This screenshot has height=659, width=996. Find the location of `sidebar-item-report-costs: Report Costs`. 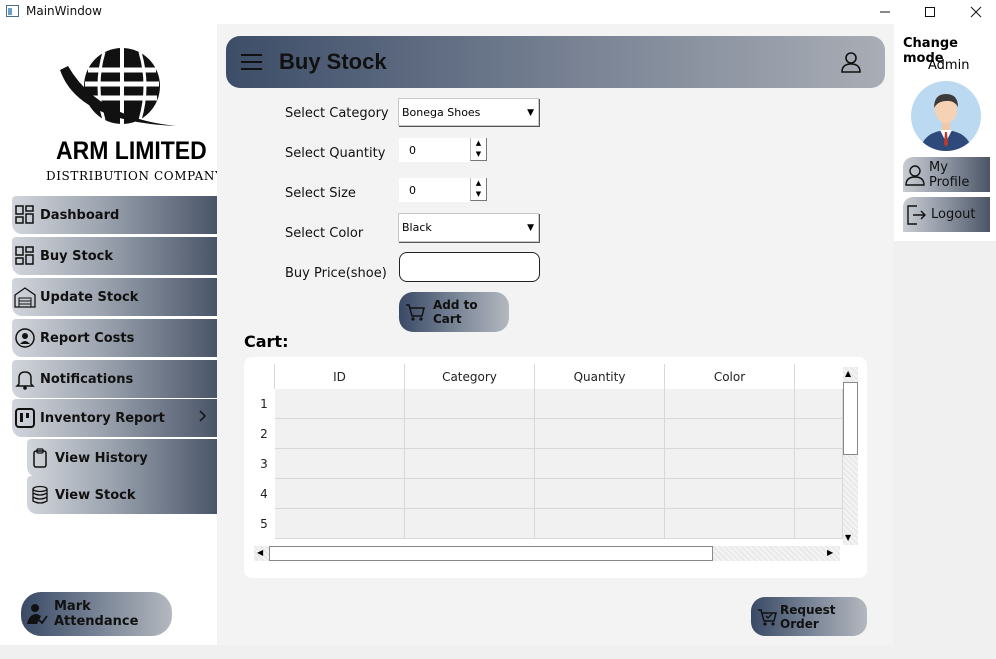

sidebar-item-report-costs: Report Costs is located at coordinates (114, 338).